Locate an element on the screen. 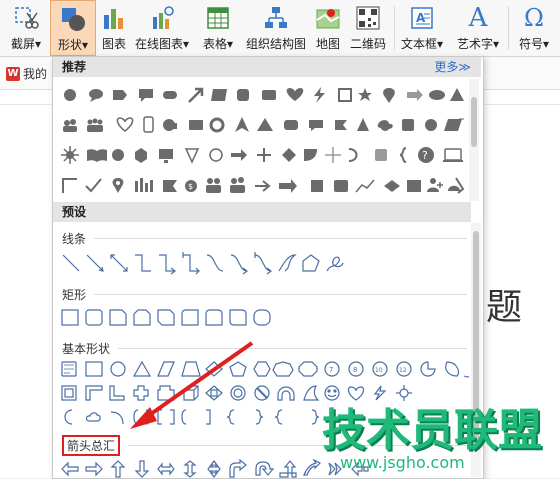 This screenshot has height=479, width=560. textbox-label: 文本框▾ is located at coordinates (422, 44).